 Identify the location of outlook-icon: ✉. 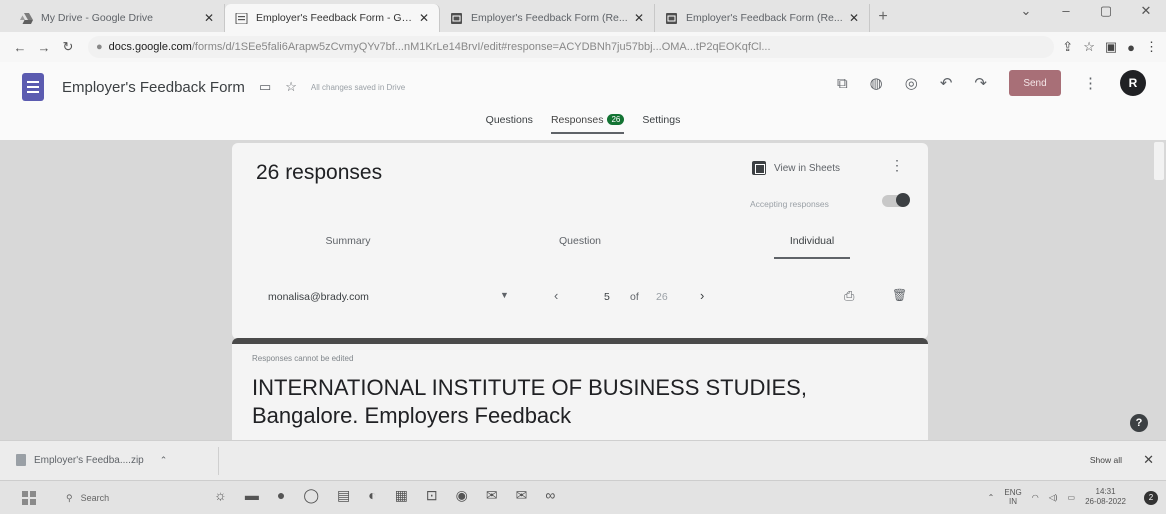
(522, 495).